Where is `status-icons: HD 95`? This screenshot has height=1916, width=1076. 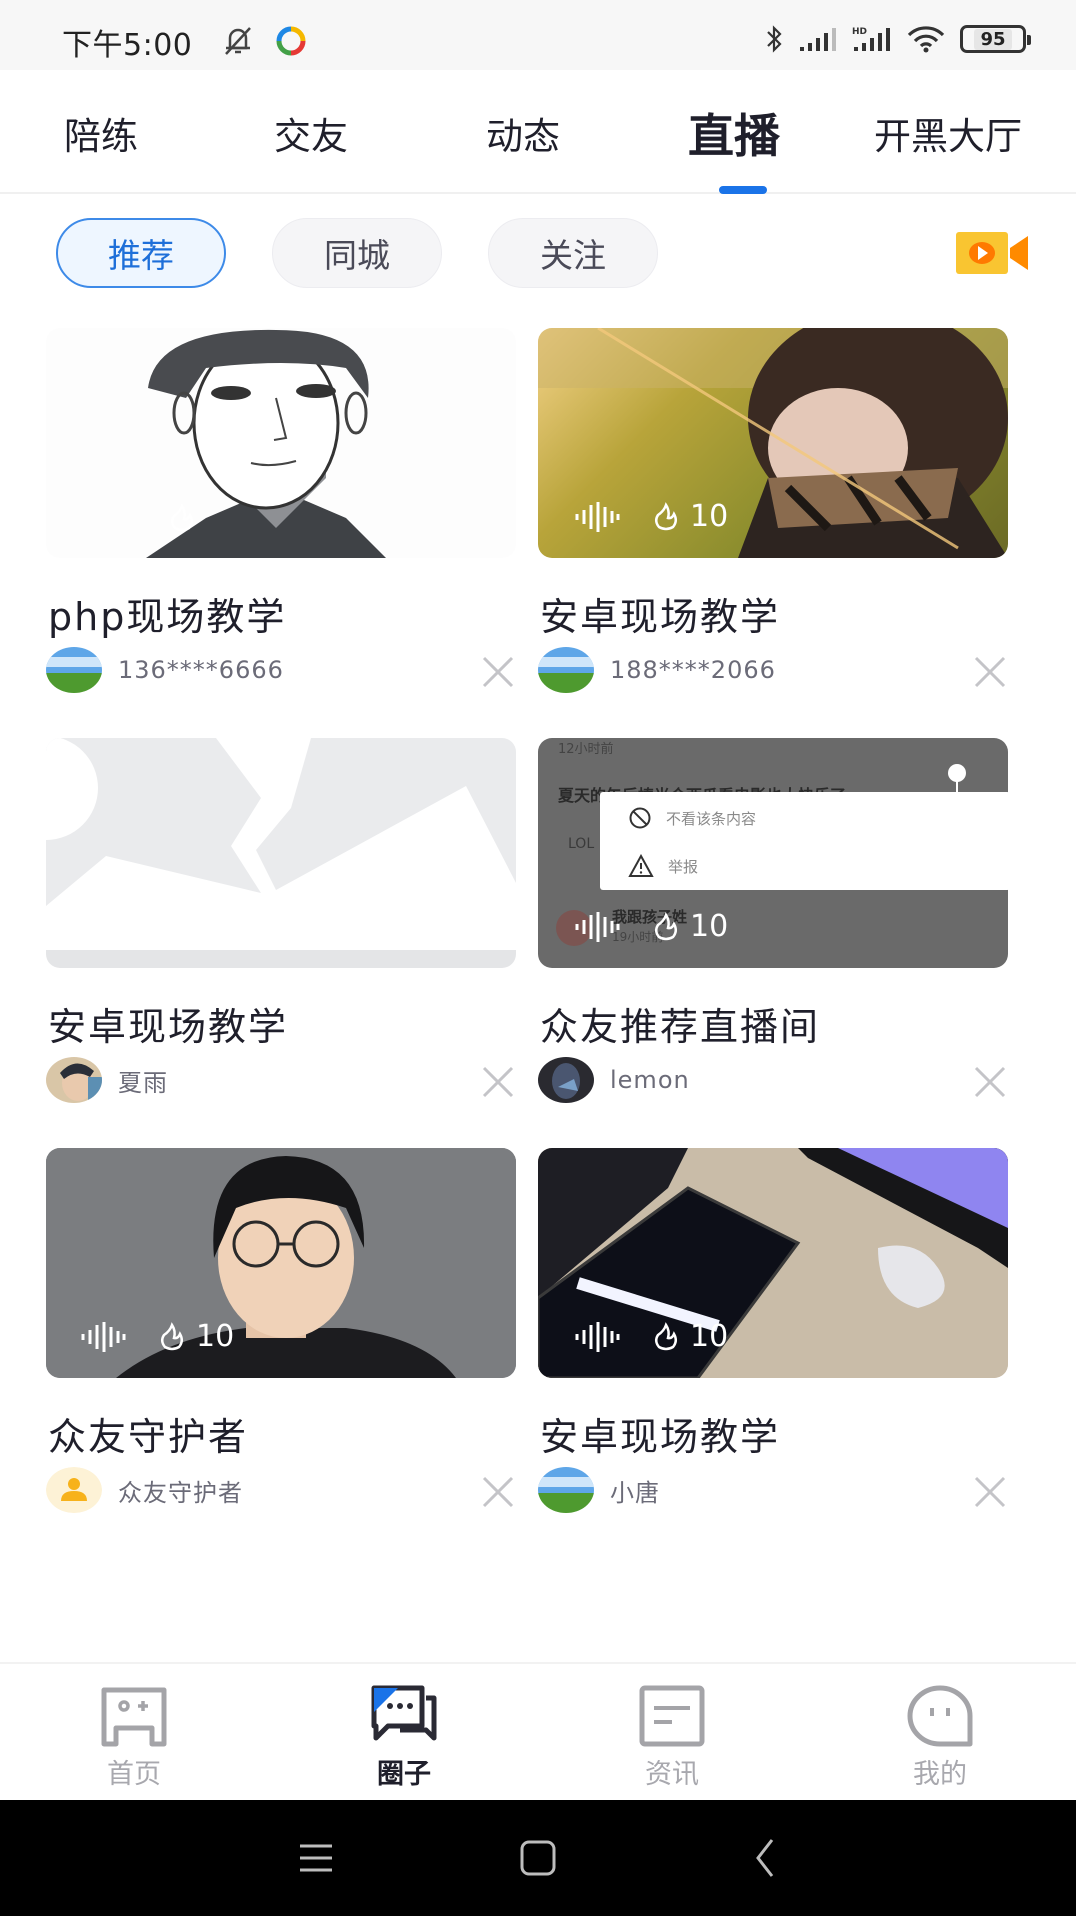 status-icons: HD 95 is located at coordinates (897, 39).